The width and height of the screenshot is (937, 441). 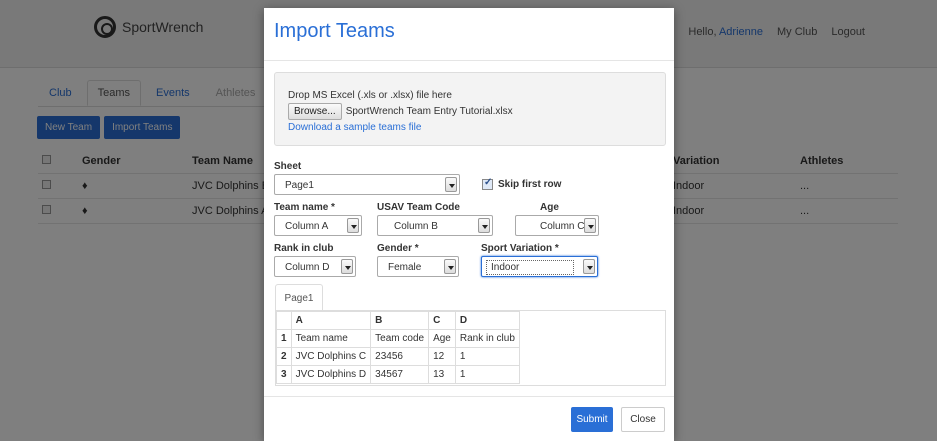 I want to click on cell: JVC Dolphins D, so click(x=331, y=374).